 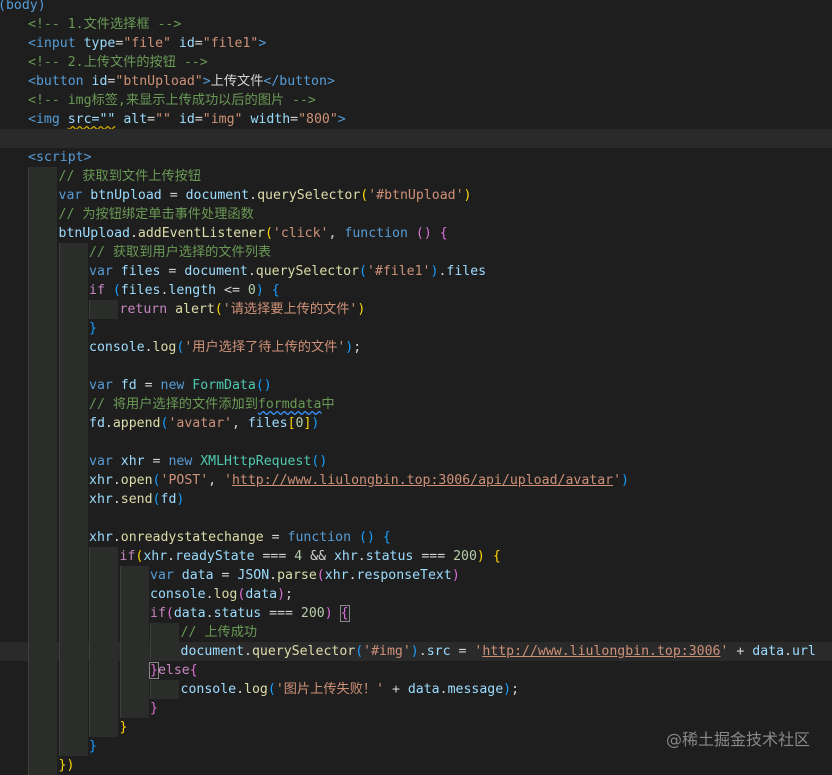 I want to click on code-token: // 将用户选择的文件添加到, so click(x=173, y=404).